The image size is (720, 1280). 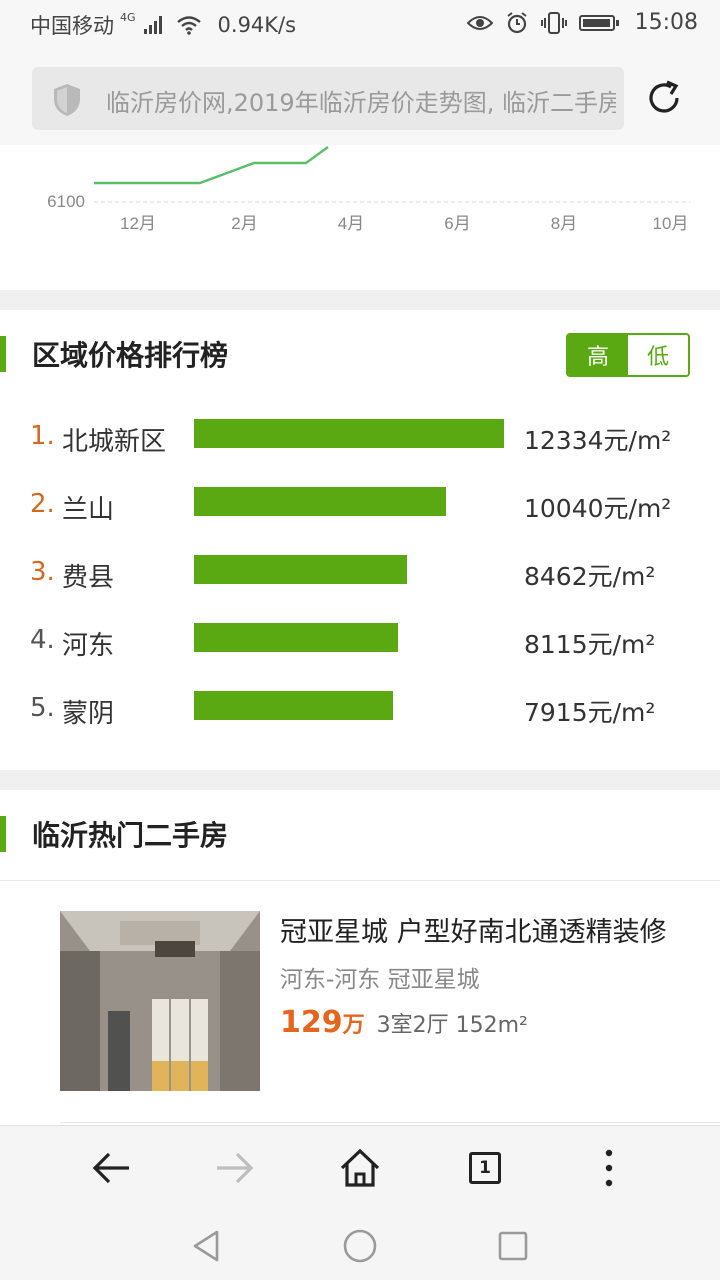 I want to click on district-name: 河东, so click(x=88, y=646).